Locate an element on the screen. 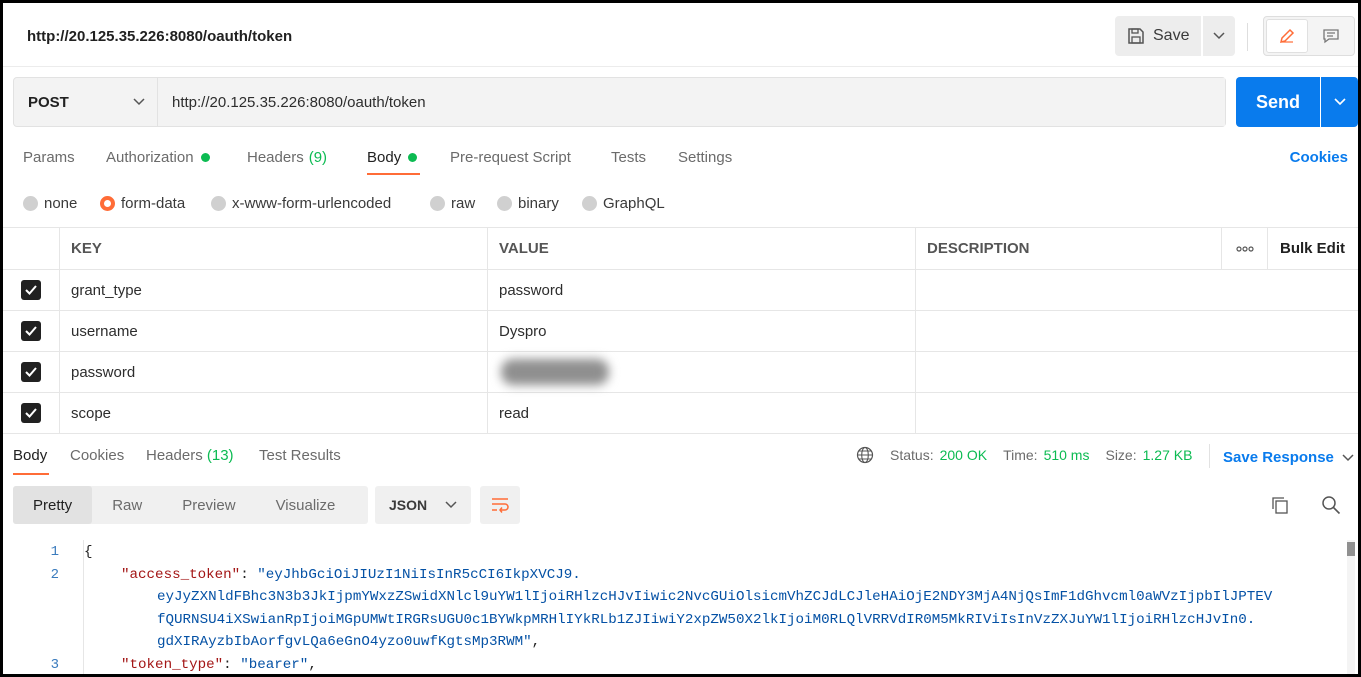 The image size is (1361, 677). brace: { is located at coordinates (88, 552).